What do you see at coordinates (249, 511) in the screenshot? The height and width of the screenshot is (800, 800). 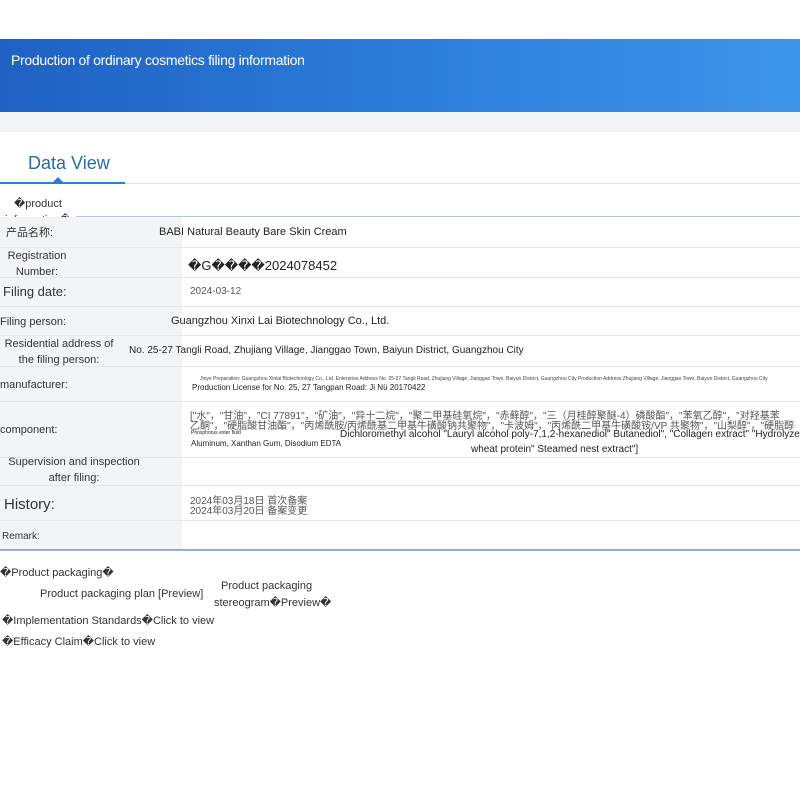 I see `value-history-line2: 2024年03月20日 备案变更` at bounding box center [249, 511].